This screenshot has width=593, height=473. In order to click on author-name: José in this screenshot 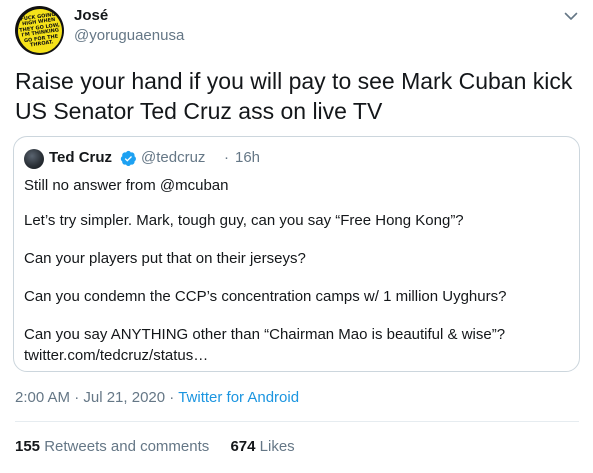, I will do `click(91, 15)`.